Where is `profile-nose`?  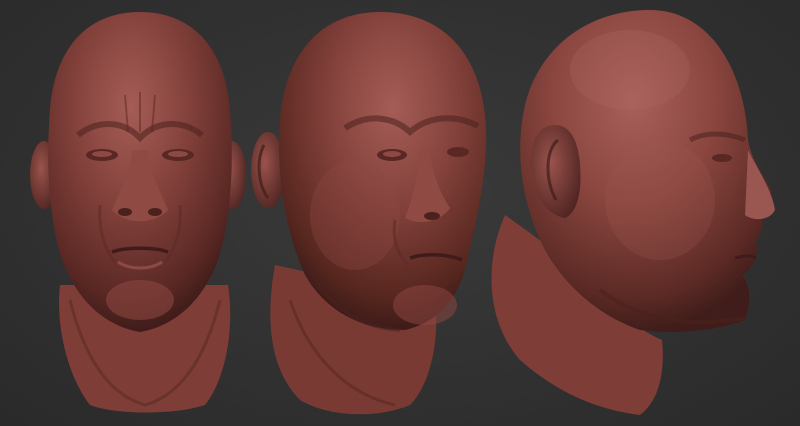
profile-nose is located at coordinates (760, 185).